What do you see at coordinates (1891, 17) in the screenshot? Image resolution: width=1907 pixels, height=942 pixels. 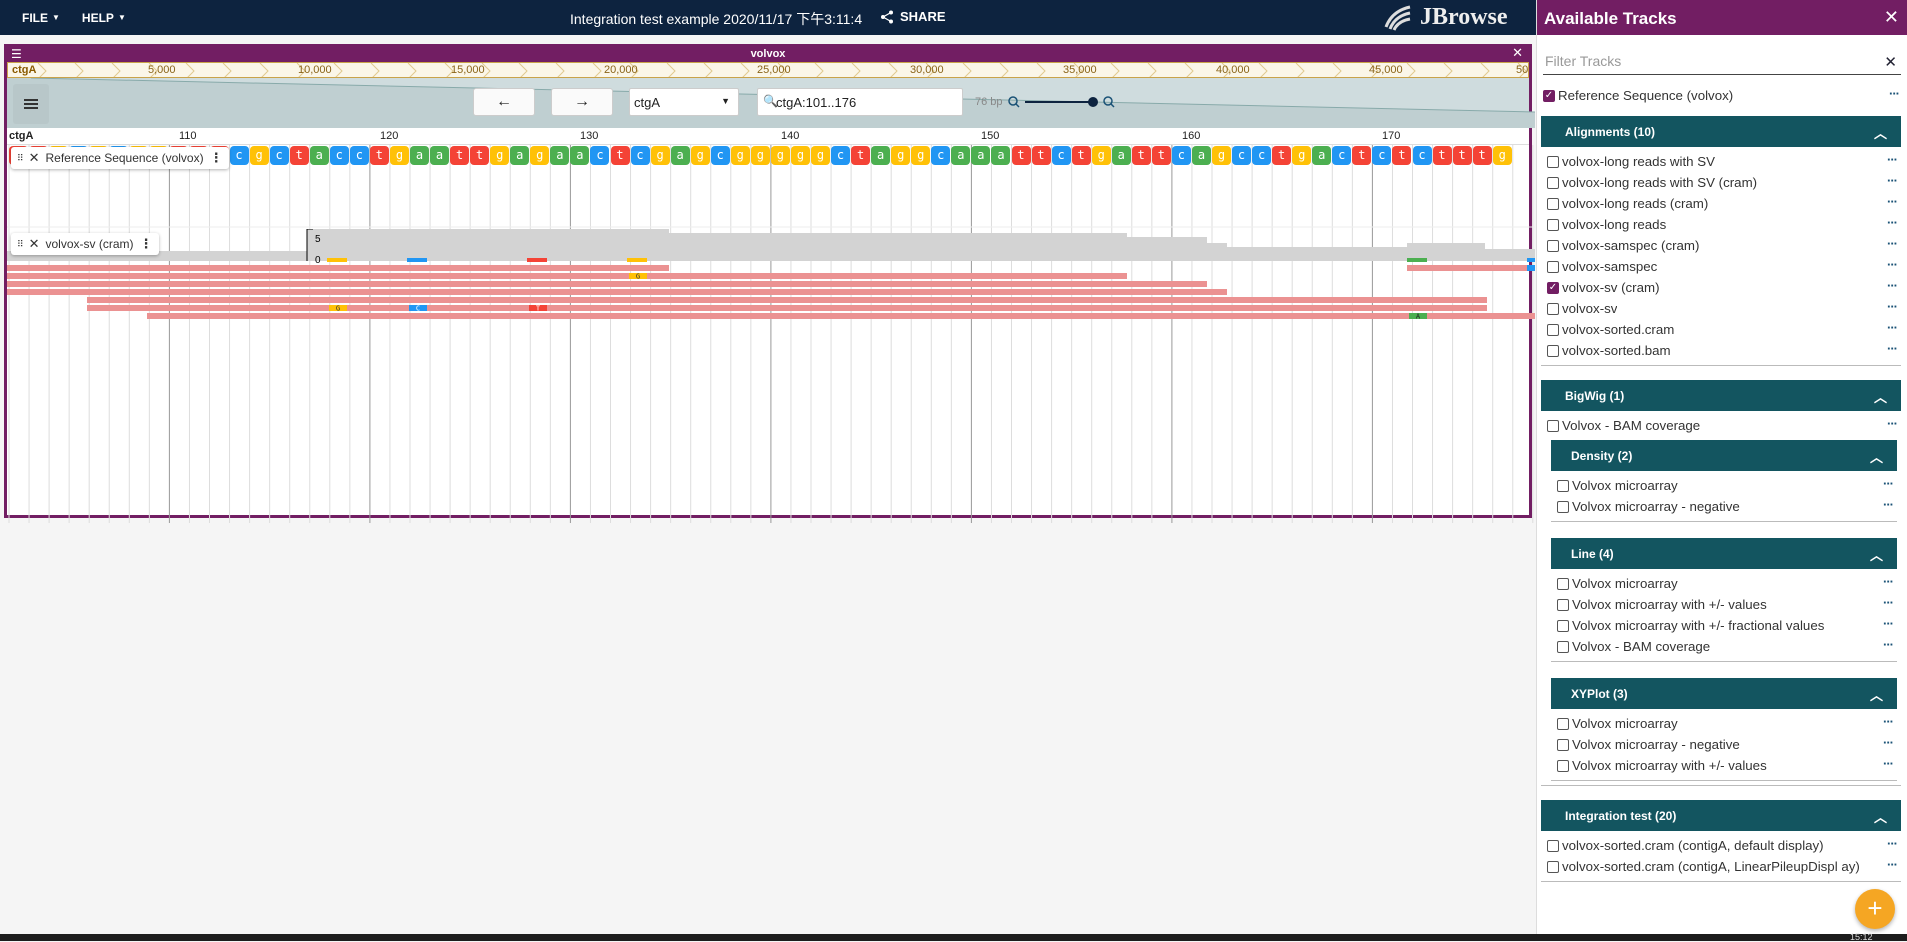 I see `close-drawer-icon: ✕` at bounding box center [1891, 17].